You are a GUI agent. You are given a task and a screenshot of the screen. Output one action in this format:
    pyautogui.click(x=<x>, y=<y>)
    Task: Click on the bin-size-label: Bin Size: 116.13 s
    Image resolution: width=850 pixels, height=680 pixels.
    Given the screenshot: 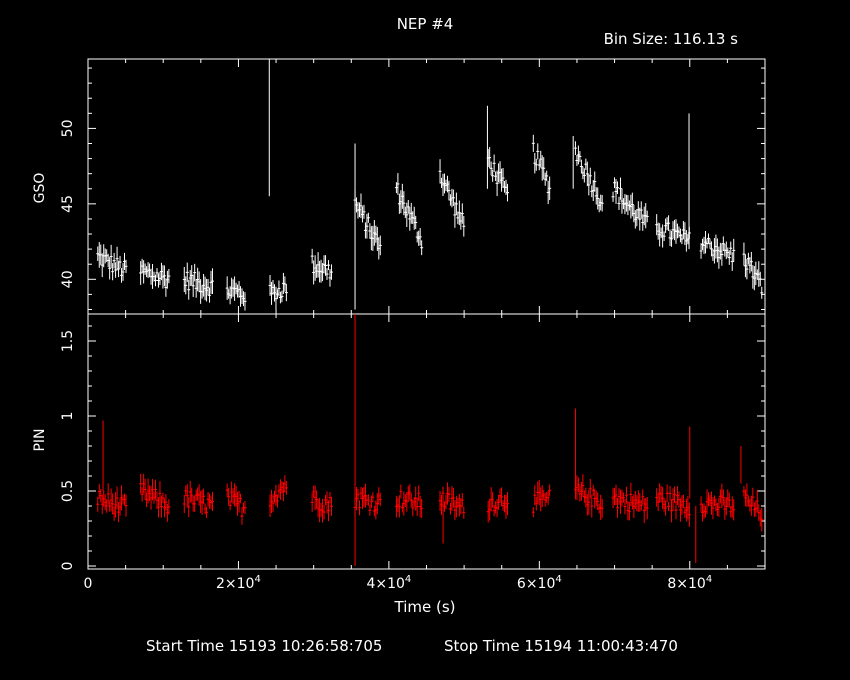 What is the action you would take?
    pyautogui.click(x=671, y=39)
    